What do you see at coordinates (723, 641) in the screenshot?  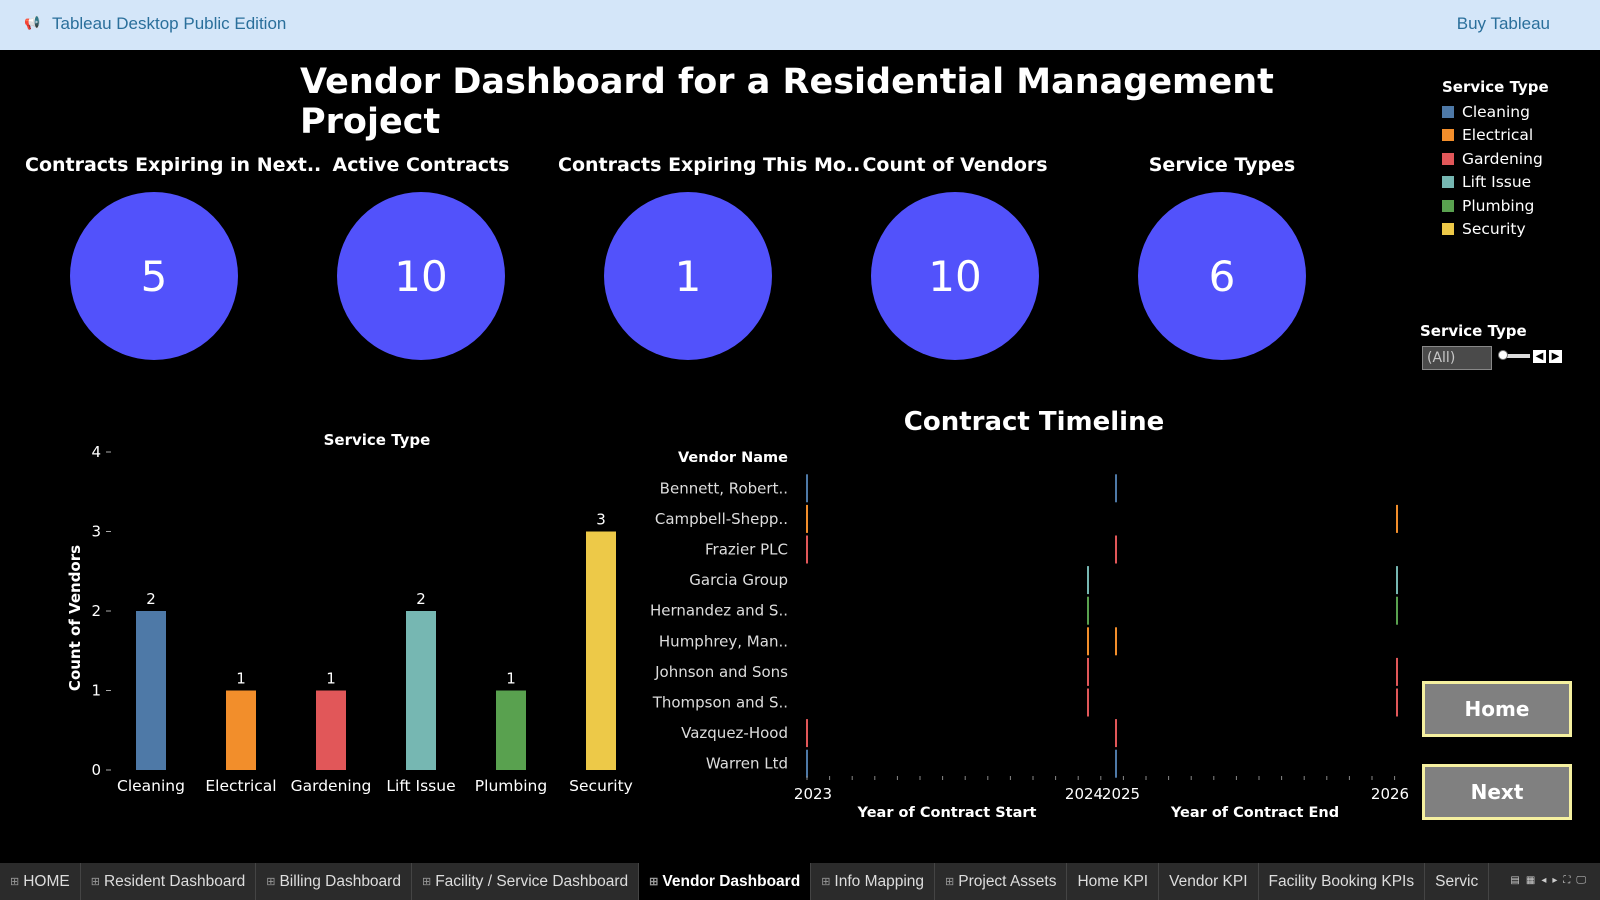 I see `vendor-row-label: Humphrey, Man..` at bounding box center [723, 641].